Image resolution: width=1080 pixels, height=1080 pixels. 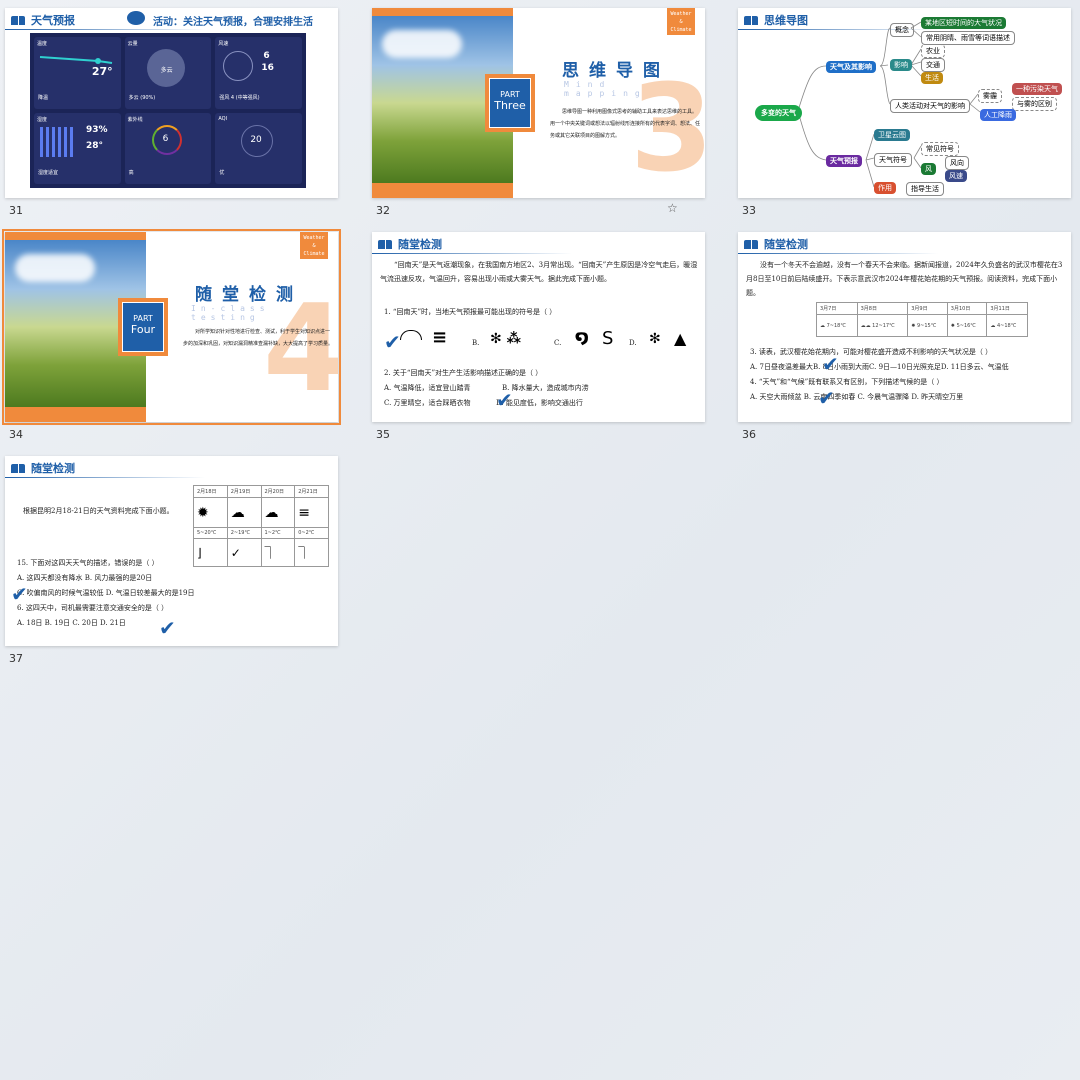 I want to click on question-4-options: A. 天空大雨倾盆 B. 云南四季如春 C. 今晨气温骤降 D. 昨天晴空万里, so click(x=857, y=397).